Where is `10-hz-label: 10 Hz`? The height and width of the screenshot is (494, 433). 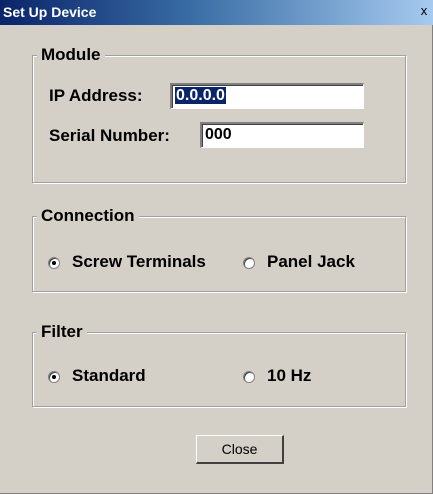 10-hz-label: 10 Hz is located at coordinates (289, 375).